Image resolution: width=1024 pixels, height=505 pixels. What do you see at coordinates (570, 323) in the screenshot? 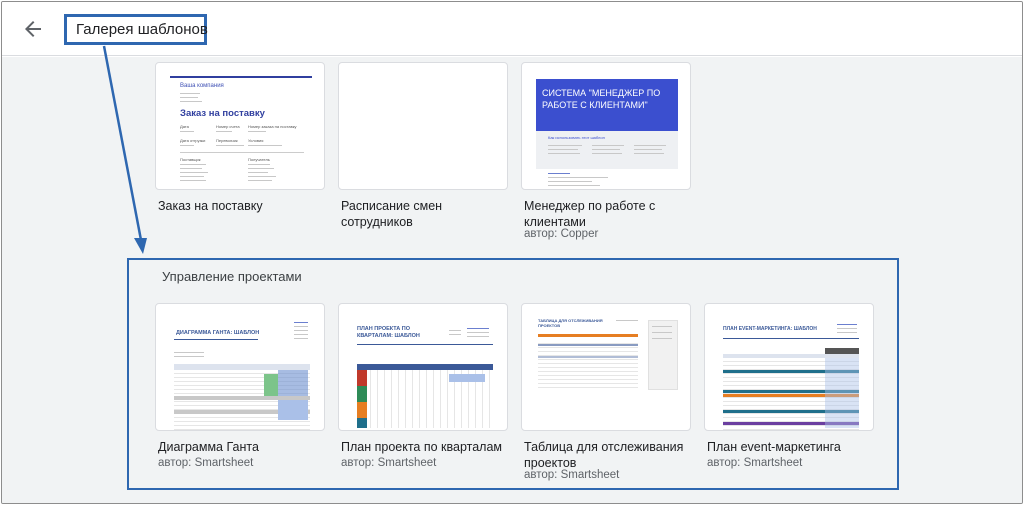
I see `thumb-title: ТАБЛИЦА ДЛЯ ОТСЛЕЖИВАНИЯ ПРОЕКТОВ` at bounding box center [570, 323].